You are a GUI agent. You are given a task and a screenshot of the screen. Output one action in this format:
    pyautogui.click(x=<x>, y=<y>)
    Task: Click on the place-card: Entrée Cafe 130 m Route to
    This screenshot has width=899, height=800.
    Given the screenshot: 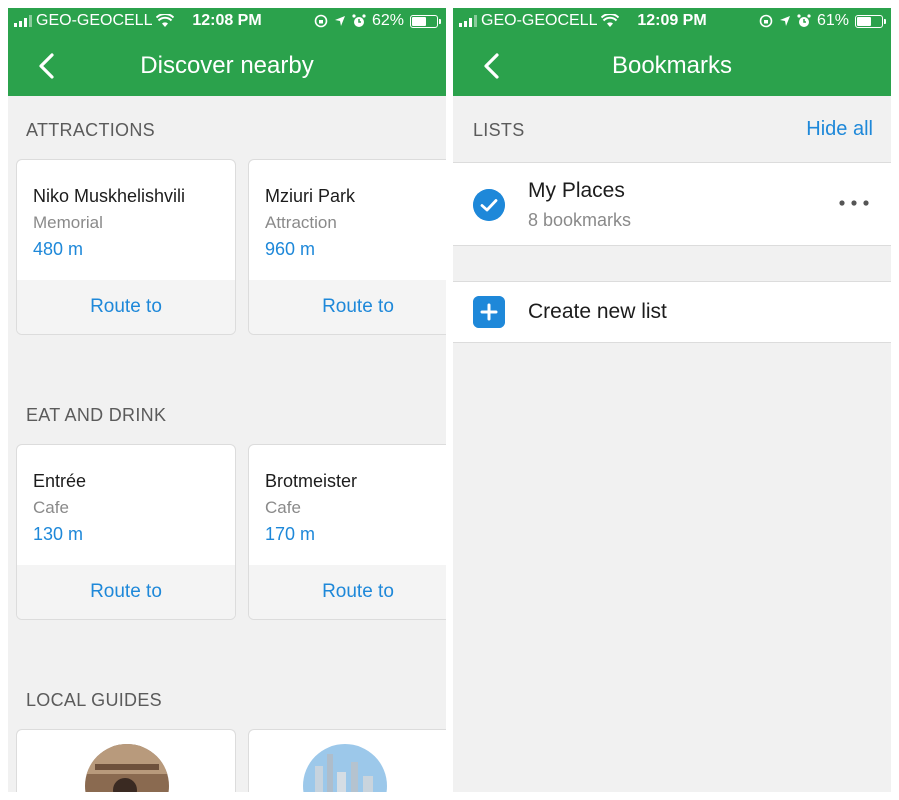 What is the action you would take?
    pyautogui.click(x=126, y=532)
    